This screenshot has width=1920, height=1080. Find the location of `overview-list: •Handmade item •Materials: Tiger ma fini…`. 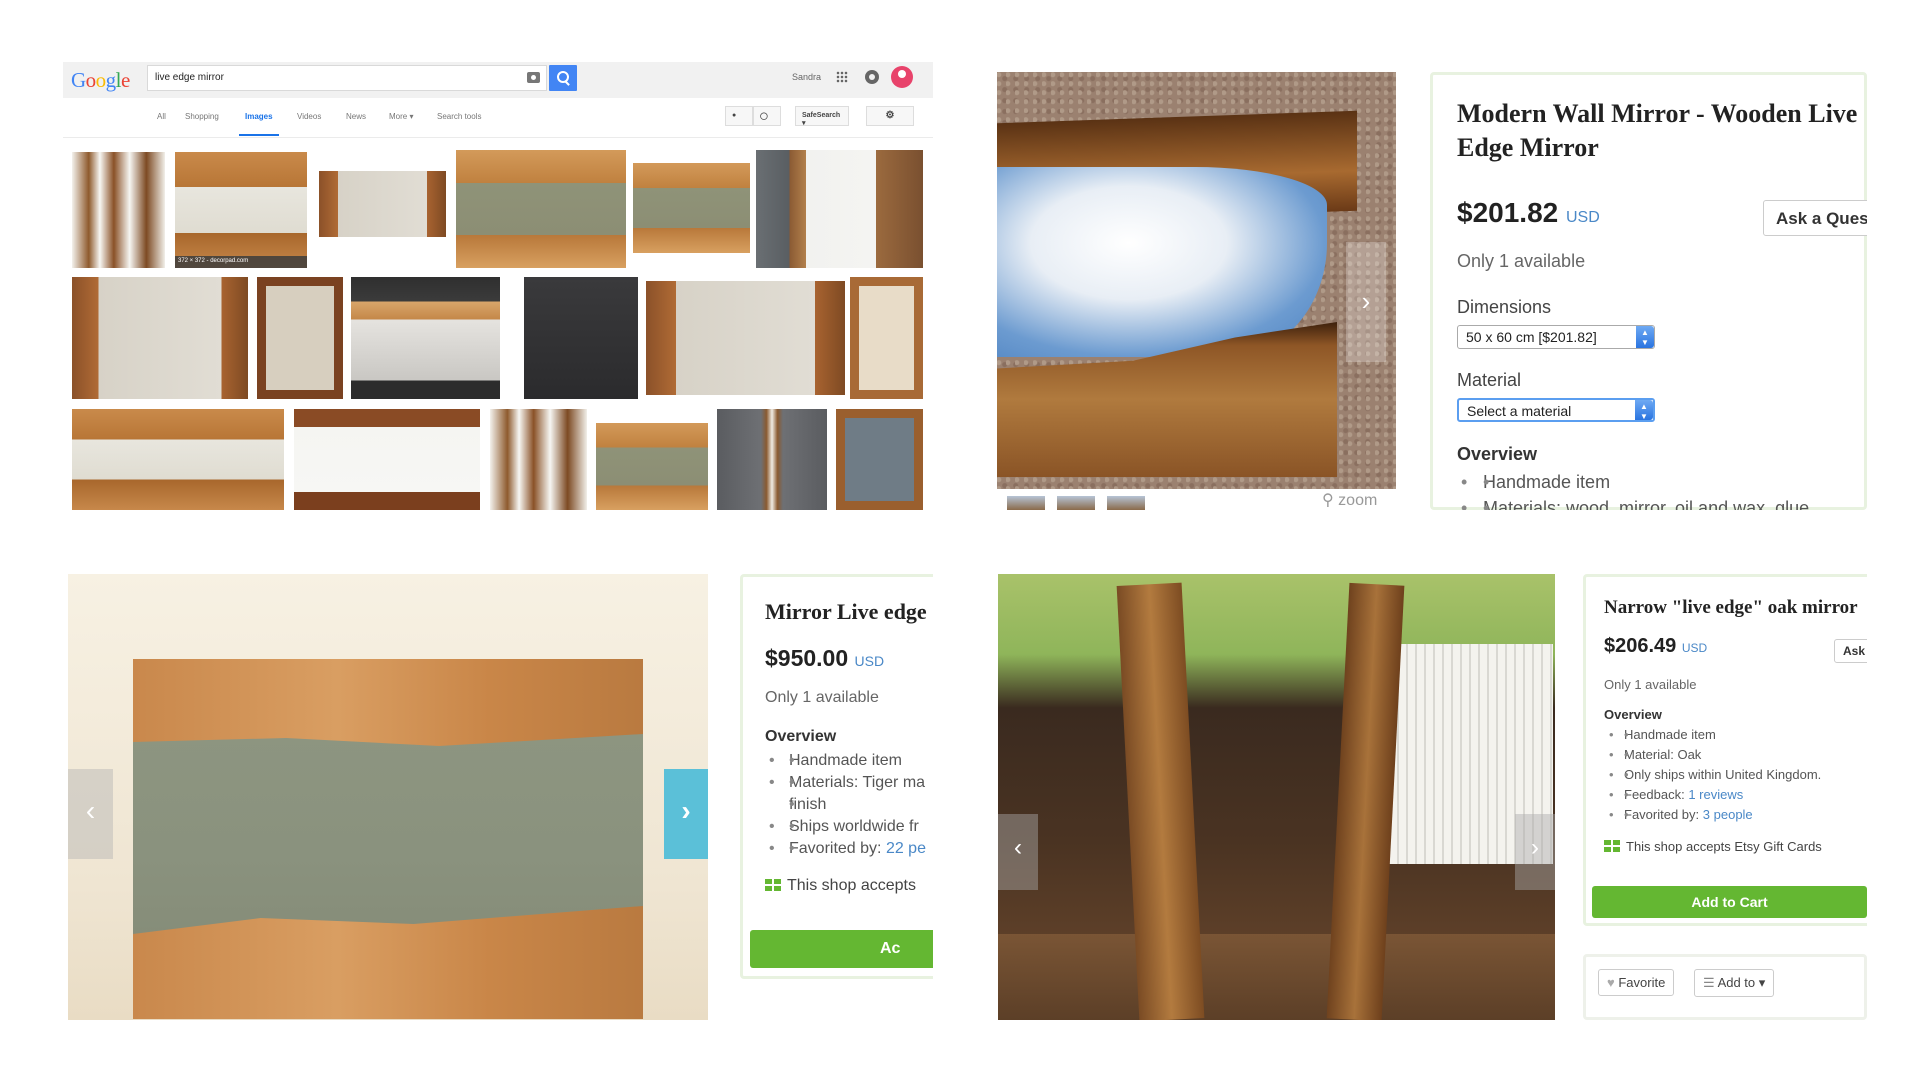

overview-list: •Handmade item •Materials: Tiger ma fini… is located at coordinates (847, 805).